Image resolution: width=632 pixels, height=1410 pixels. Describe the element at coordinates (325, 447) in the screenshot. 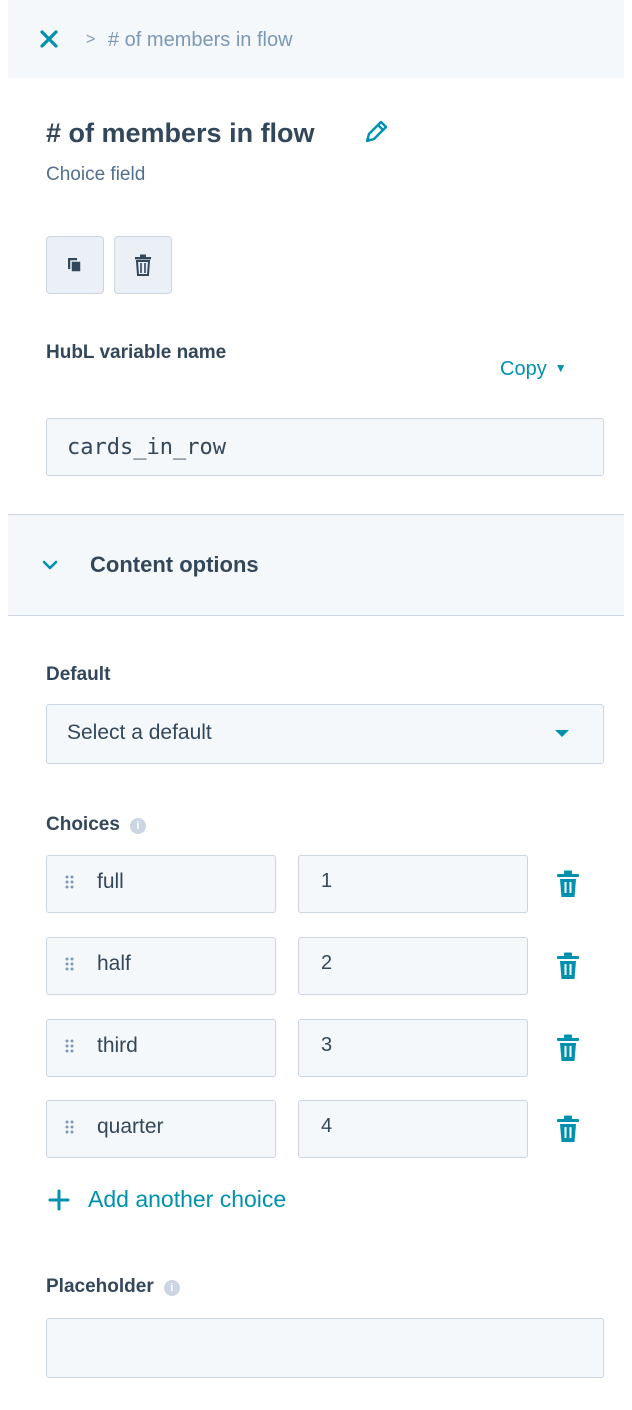

I see `hubl-variable-field: cards_in_row` at that location.